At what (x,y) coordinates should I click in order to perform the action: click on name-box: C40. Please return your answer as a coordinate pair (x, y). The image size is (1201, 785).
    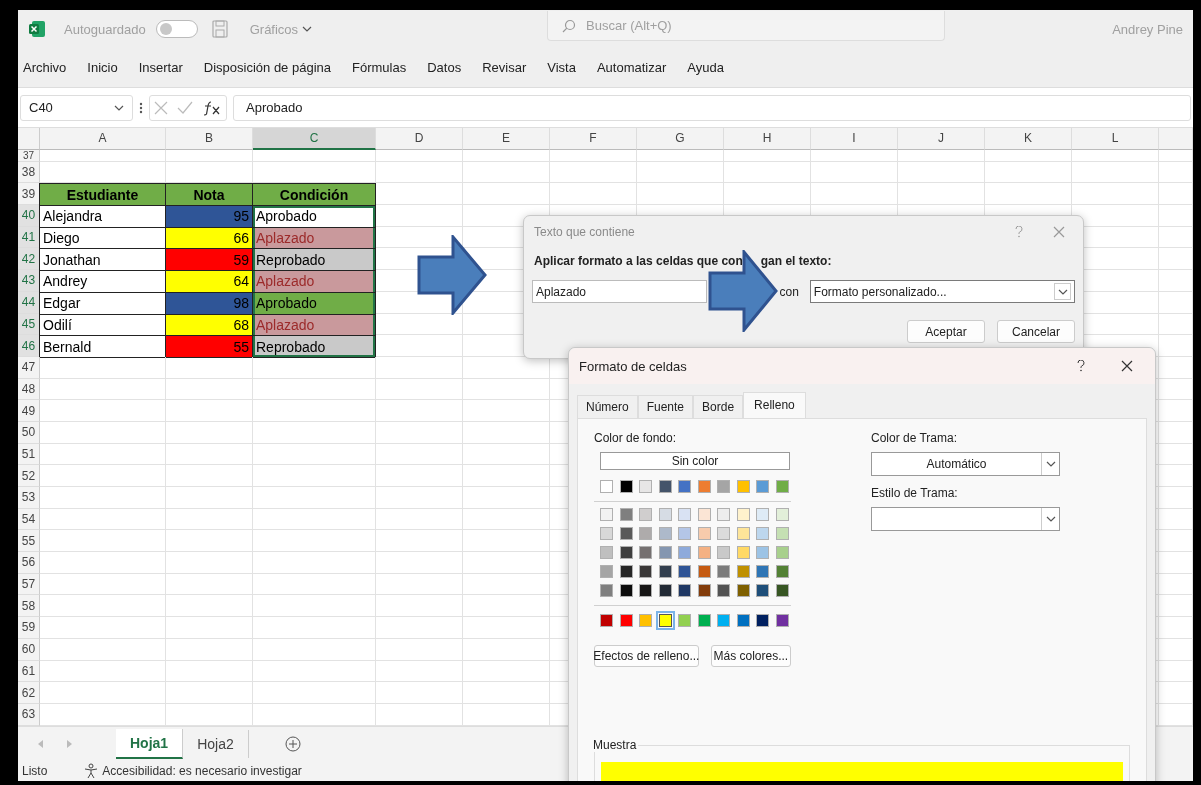
    Looking at the image, I should click on (76, 107).